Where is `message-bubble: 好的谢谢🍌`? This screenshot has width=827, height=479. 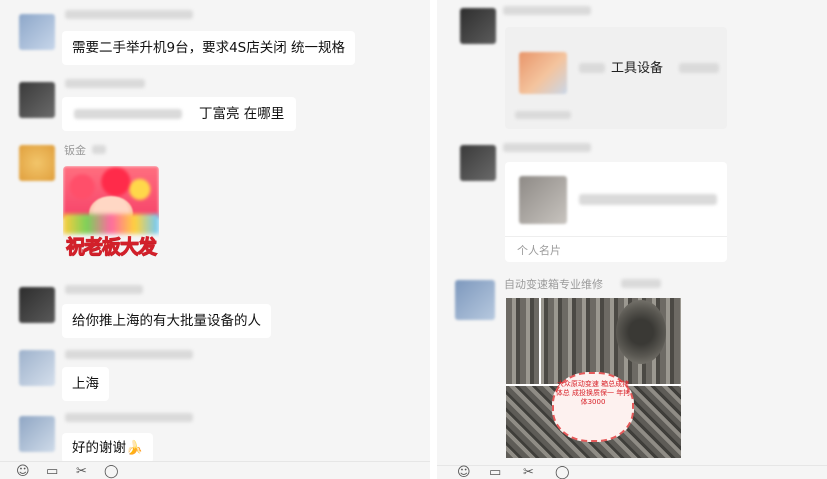
message-bubble: 好的谢谢🍌 is located at coordinates (107, 448).